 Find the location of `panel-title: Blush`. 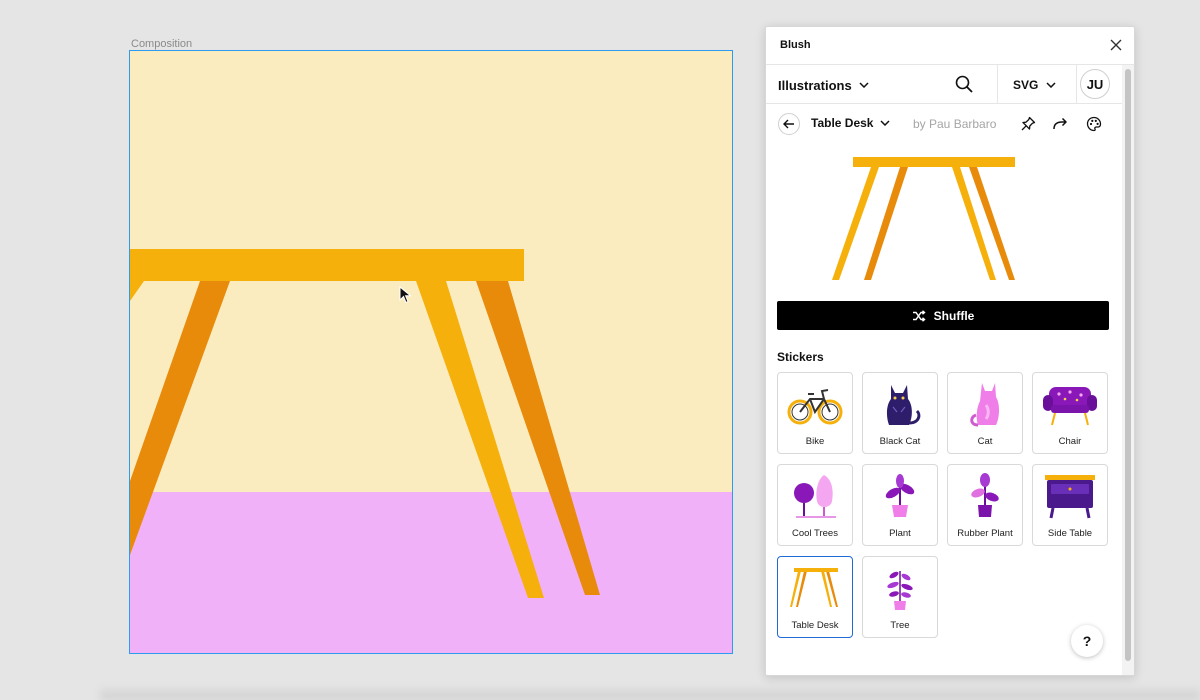

panel-title: Blush is located at coordinates (795, 45).